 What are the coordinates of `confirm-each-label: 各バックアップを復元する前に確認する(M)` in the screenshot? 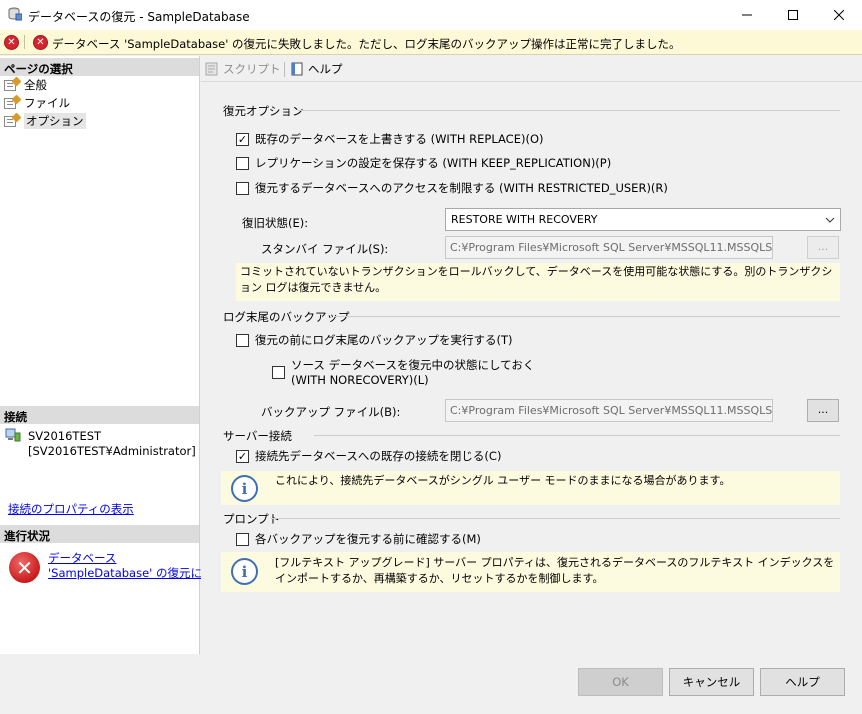 It's located at (368, 539).